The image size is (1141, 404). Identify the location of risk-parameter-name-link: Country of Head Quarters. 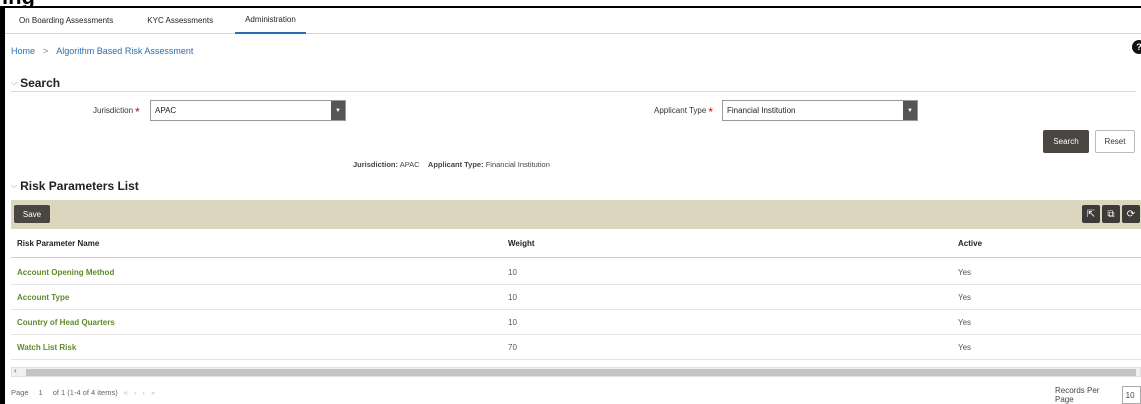
(66, 322).